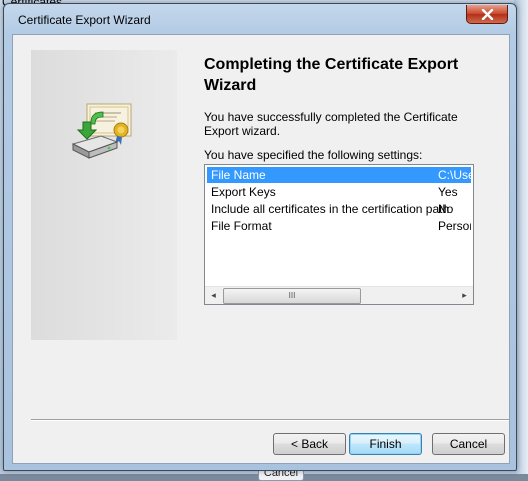 The width and height of the screenshot is (528, 481). I want to click on footer-divider, so click(270, 420).